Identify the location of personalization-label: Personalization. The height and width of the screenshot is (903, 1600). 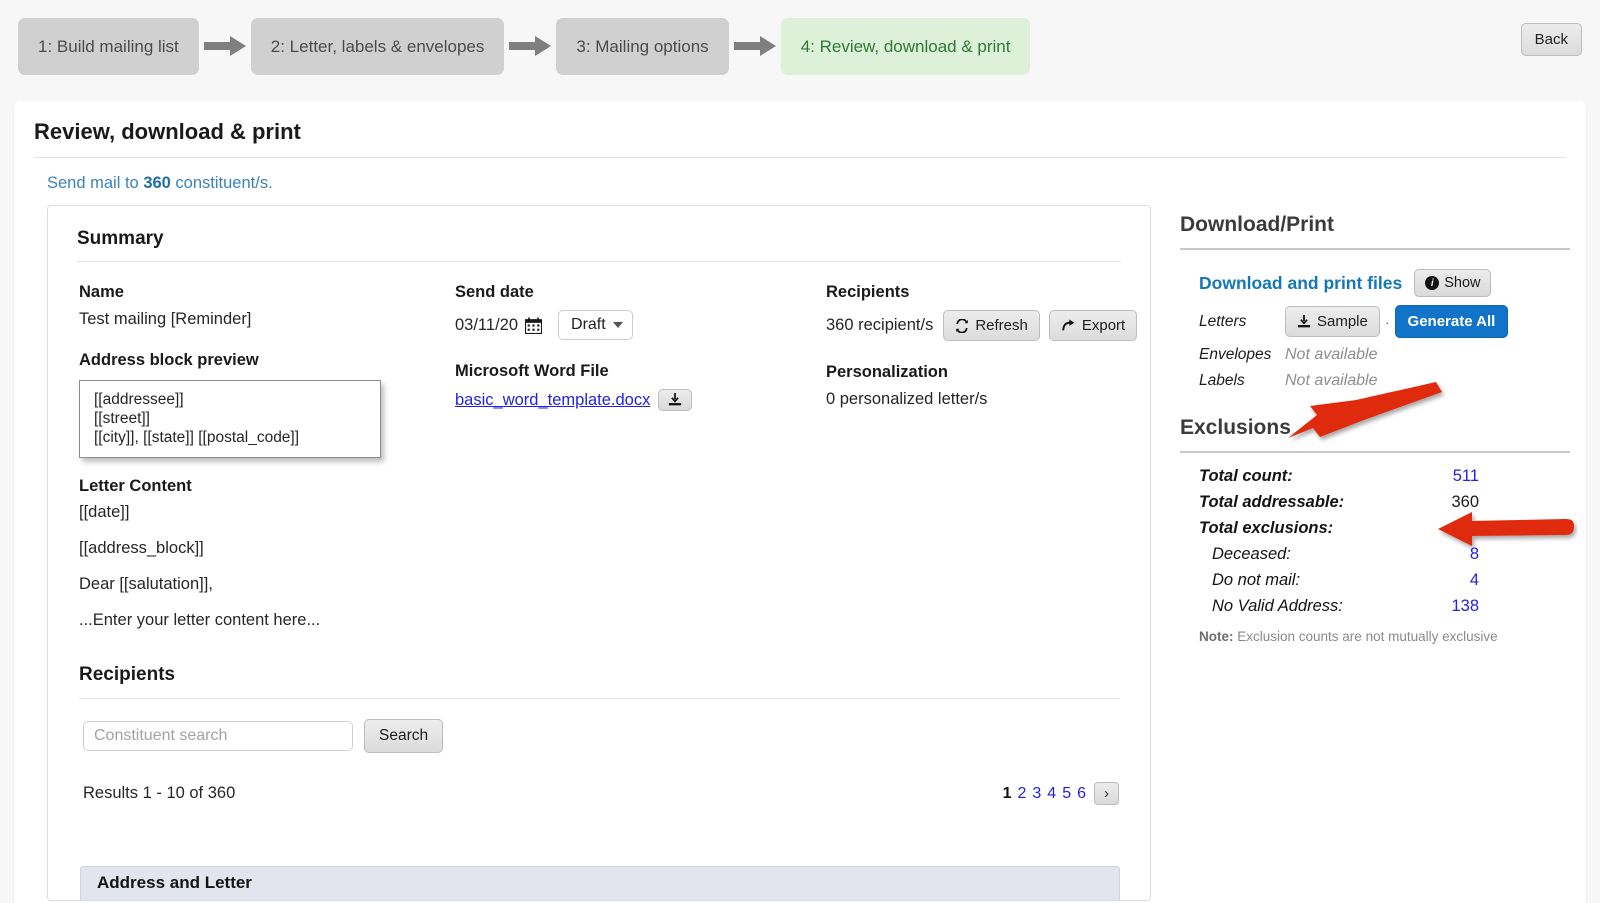
(887, 372).